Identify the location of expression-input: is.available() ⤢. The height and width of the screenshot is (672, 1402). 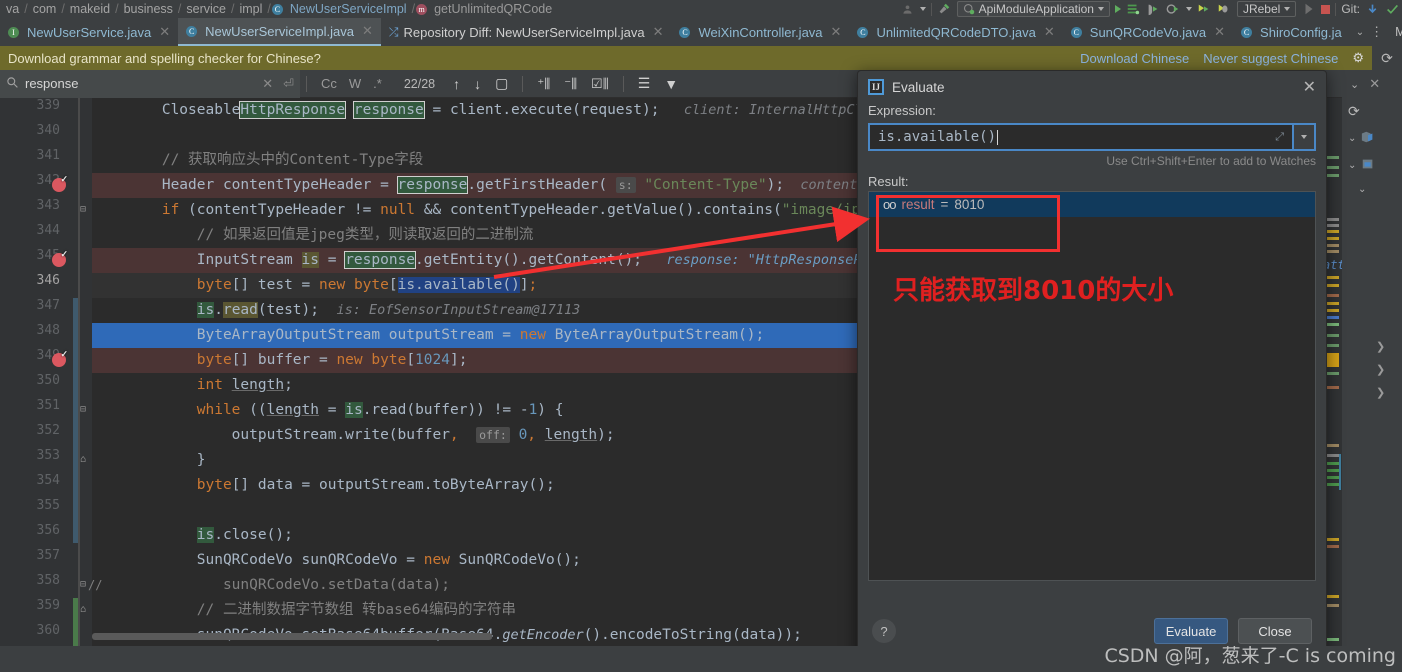
(1080, 137).